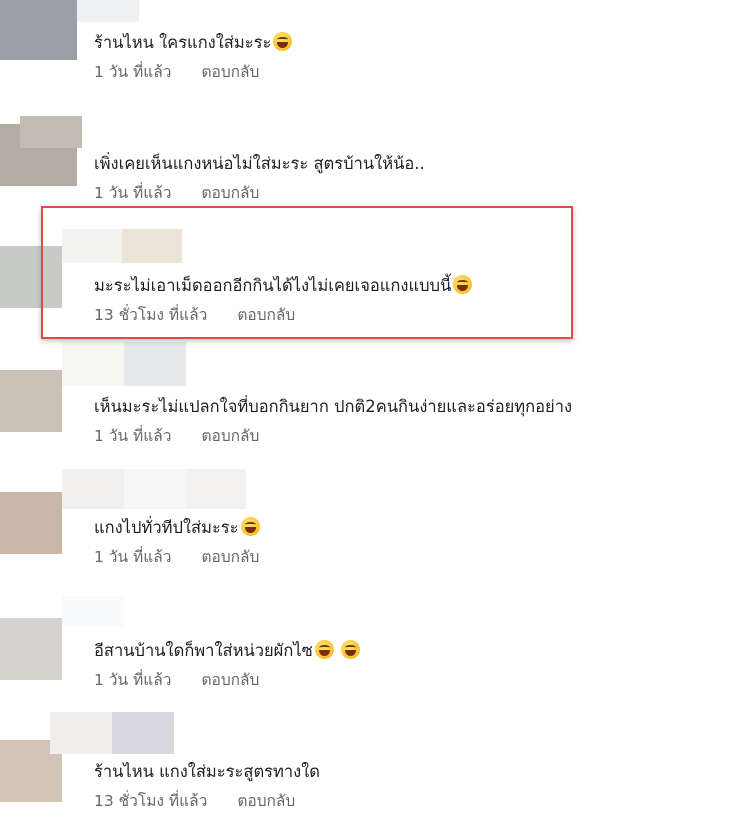 Image resolution: width=756 pixels, height=816 pixels. Describe the element at coordinates (150, 801) in the screenshot. I see `comment-time: 13 ชั่วโมง ที่แล้ว` at that location.